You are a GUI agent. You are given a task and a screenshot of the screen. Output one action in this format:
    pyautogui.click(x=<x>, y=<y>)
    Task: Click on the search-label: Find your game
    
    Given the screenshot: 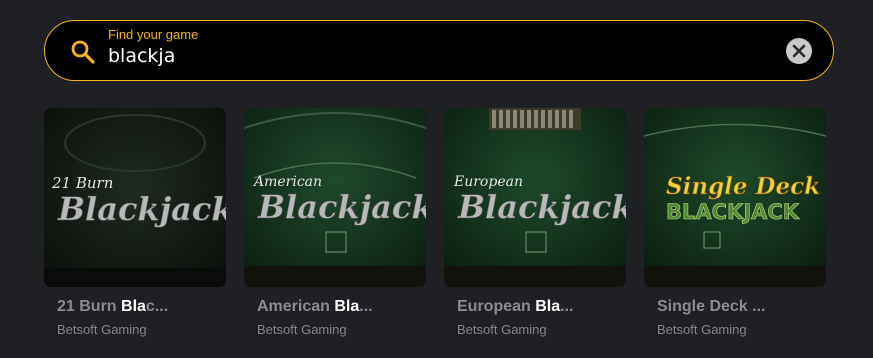 What is the action you would take?
    pyautogui.click(x=153, y=34)
    